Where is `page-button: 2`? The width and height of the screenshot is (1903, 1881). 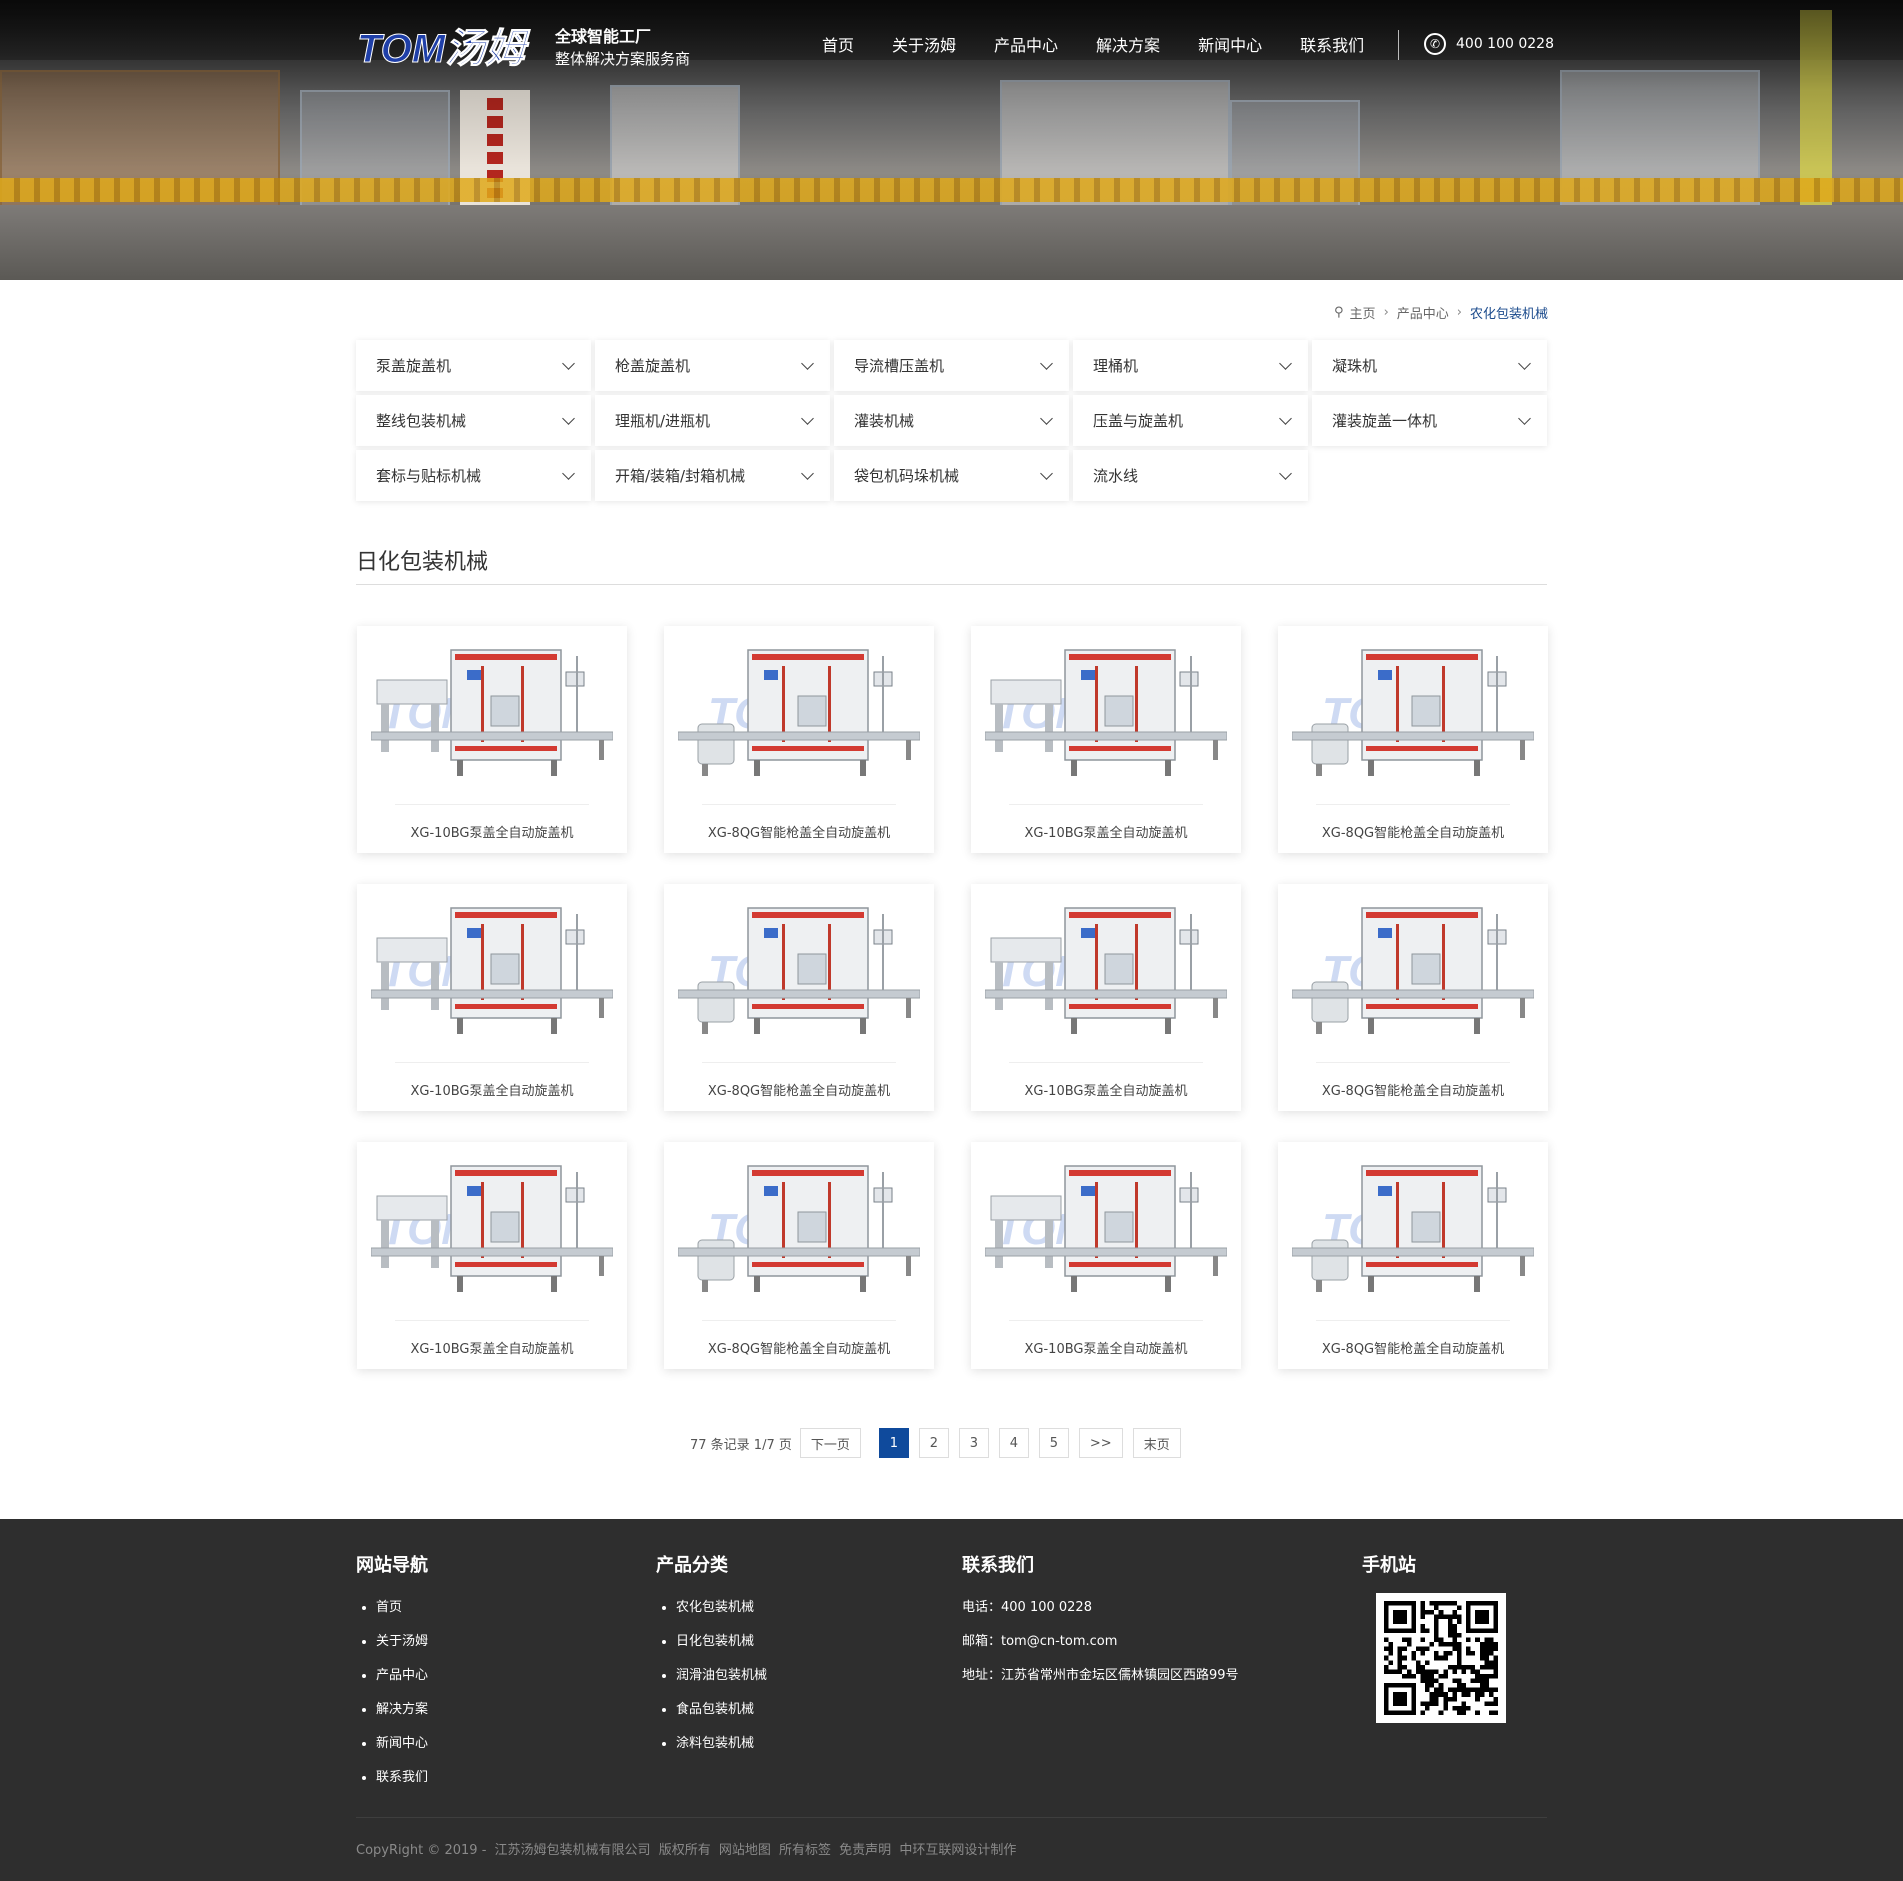
page-button: 2 is located at coordinates (933, 1443).